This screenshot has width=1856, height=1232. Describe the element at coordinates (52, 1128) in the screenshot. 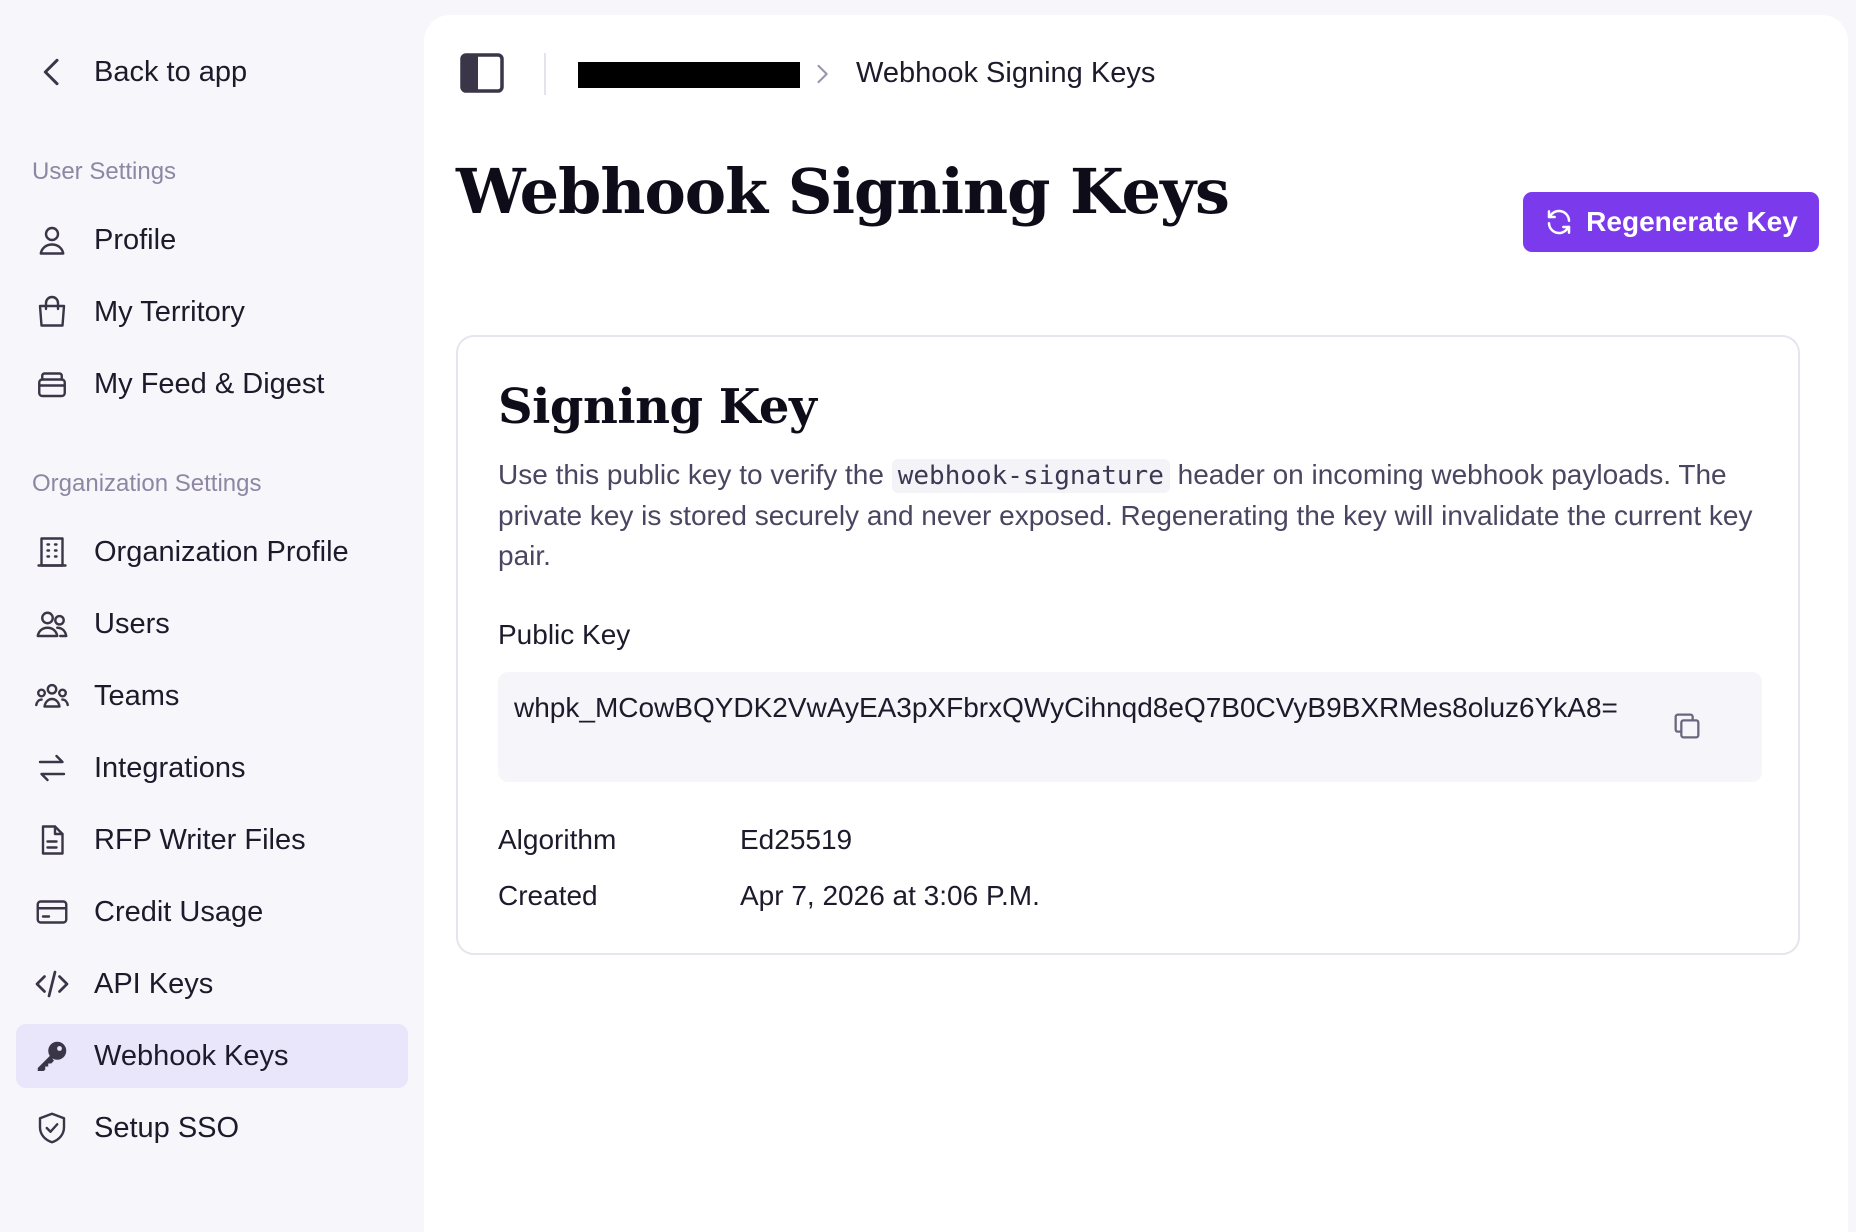

I see `shield-check-icon` at that location.